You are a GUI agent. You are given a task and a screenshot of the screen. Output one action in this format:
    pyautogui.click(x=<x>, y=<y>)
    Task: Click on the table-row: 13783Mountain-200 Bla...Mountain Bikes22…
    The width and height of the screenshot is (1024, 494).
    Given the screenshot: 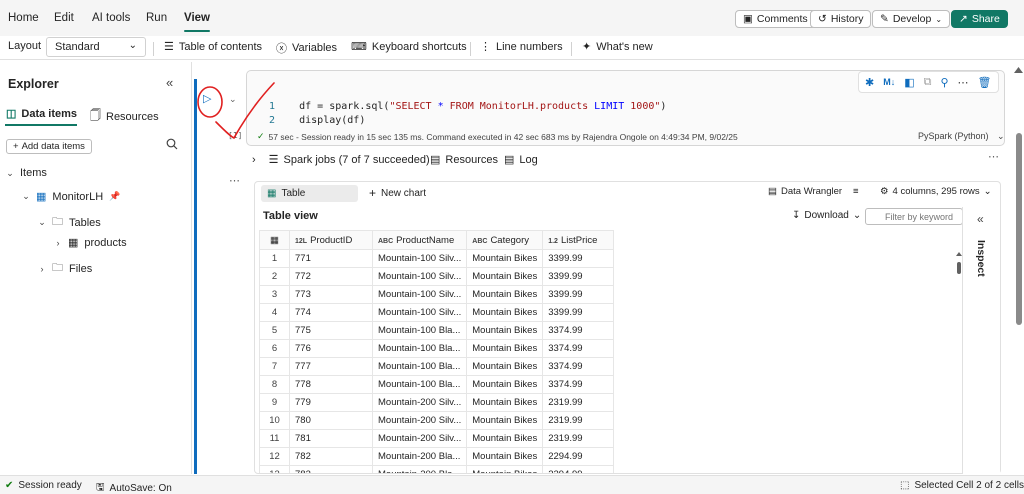 What is the action you would take?
    pyautogui.click(x=437, y=469)
    